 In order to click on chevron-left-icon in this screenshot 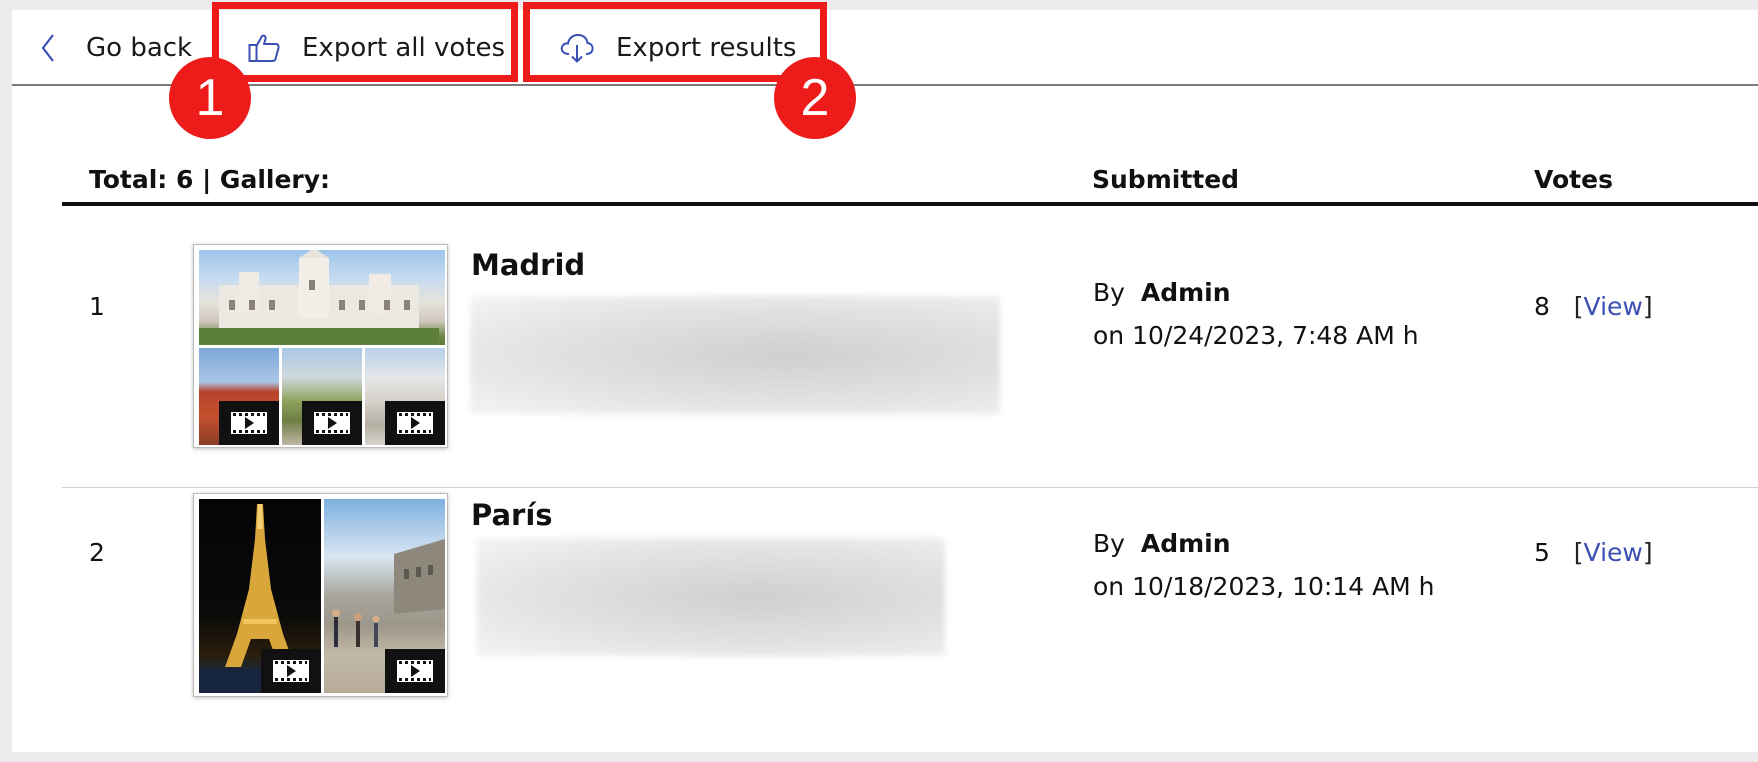, I will do `click(48, 48)`.